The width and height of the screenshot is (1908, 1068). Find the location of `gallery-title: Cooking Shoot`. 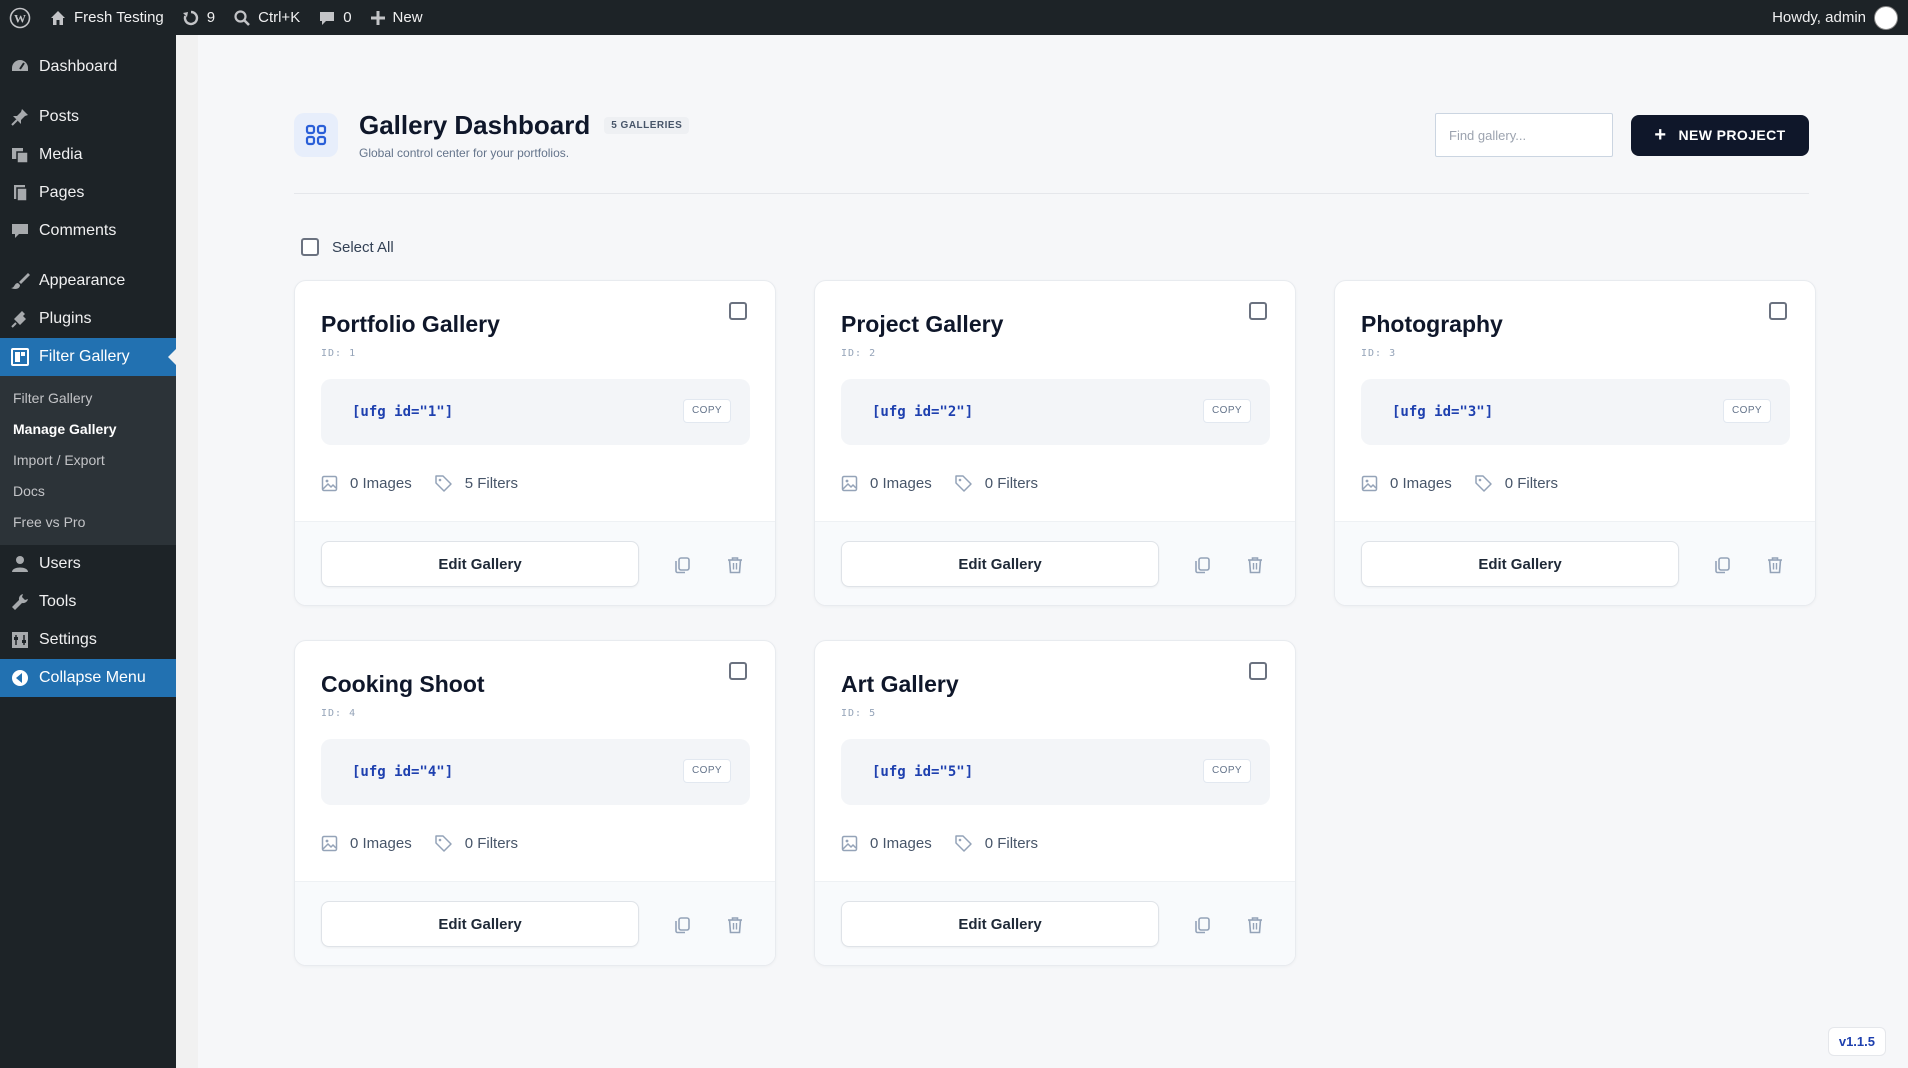

gallery-title: Cooking Shoot is located at coordinates (403, 684).